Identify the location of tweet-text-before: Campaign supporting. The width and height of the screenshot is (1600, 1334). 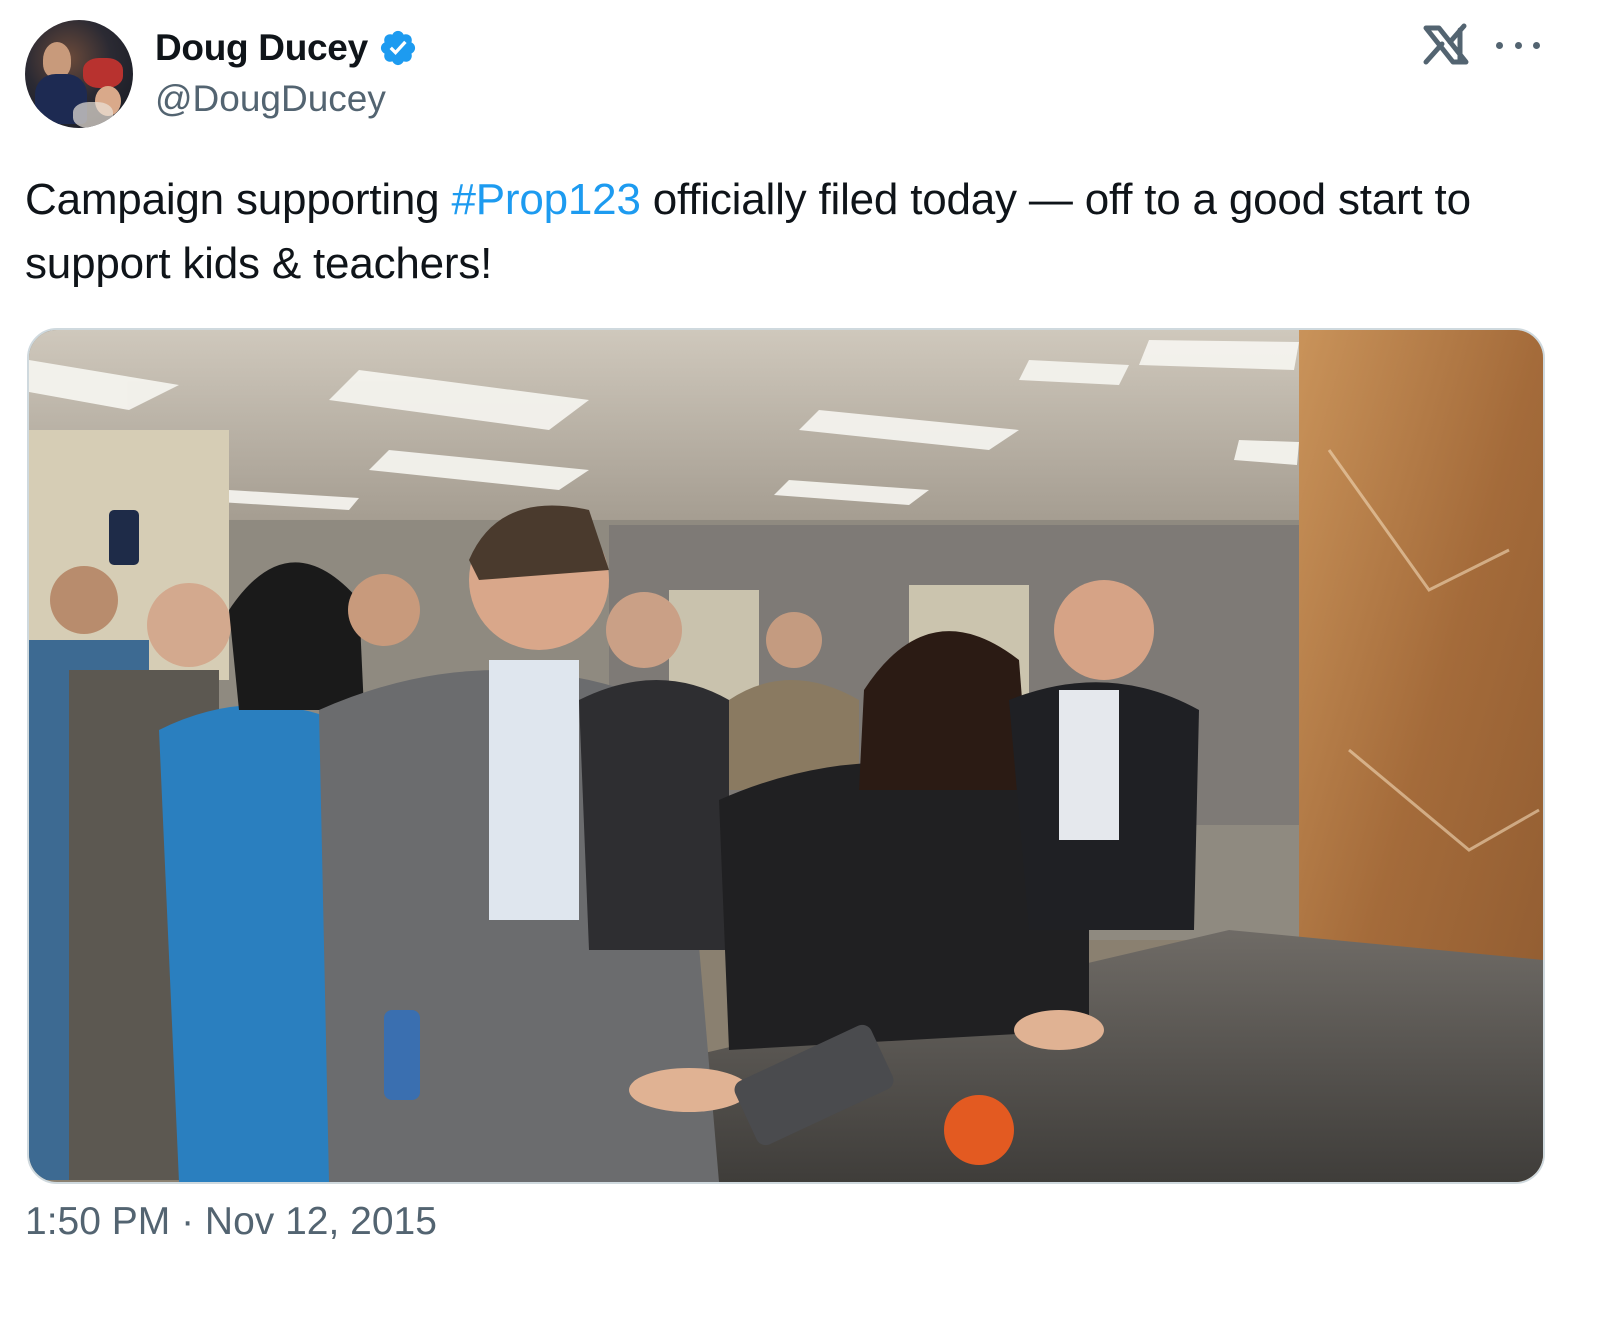
(238, 199).